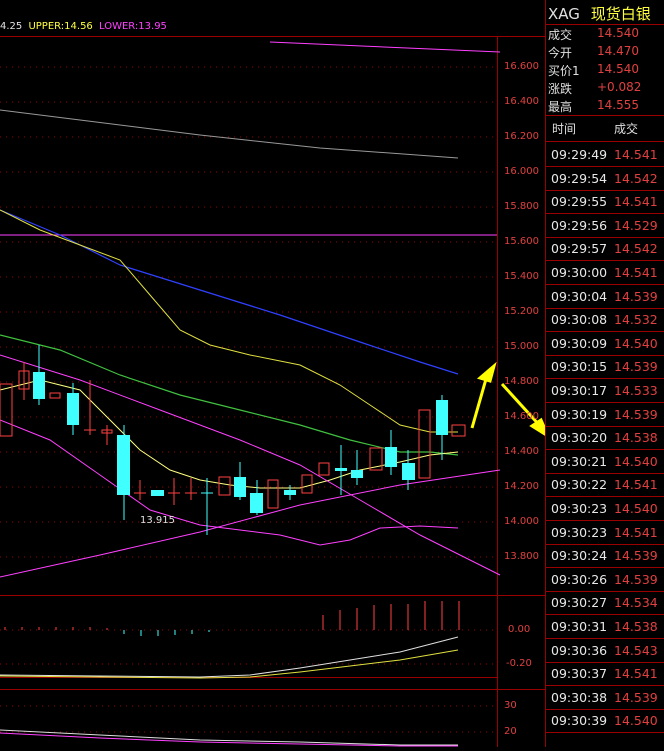 Image resolution: width=664 pixels, height=751 pixels. I want to click on trade-row: 09:30:08 14.532, so click(605, 320).